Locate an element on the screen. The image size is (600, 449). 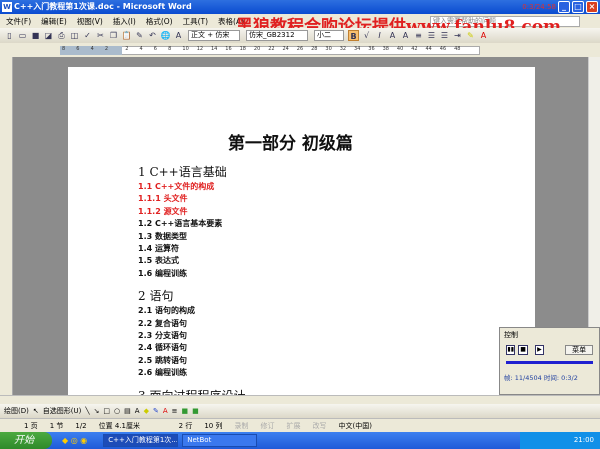
vertical-ruler is located at coordinates (6, 226).